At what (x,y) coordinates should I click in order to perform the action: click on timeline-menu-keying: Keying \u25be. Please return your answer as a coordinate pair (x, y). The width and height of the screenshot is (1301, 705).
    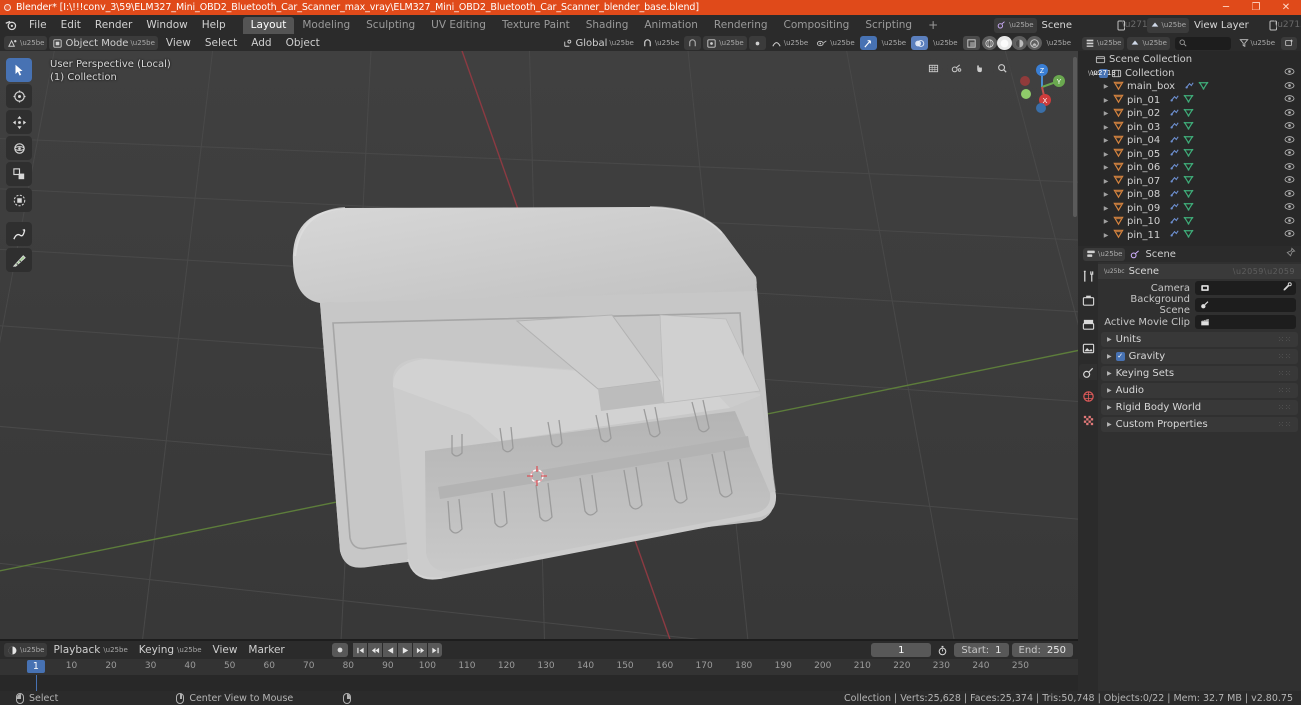
    Looking at the image, I should click on (170, 650).